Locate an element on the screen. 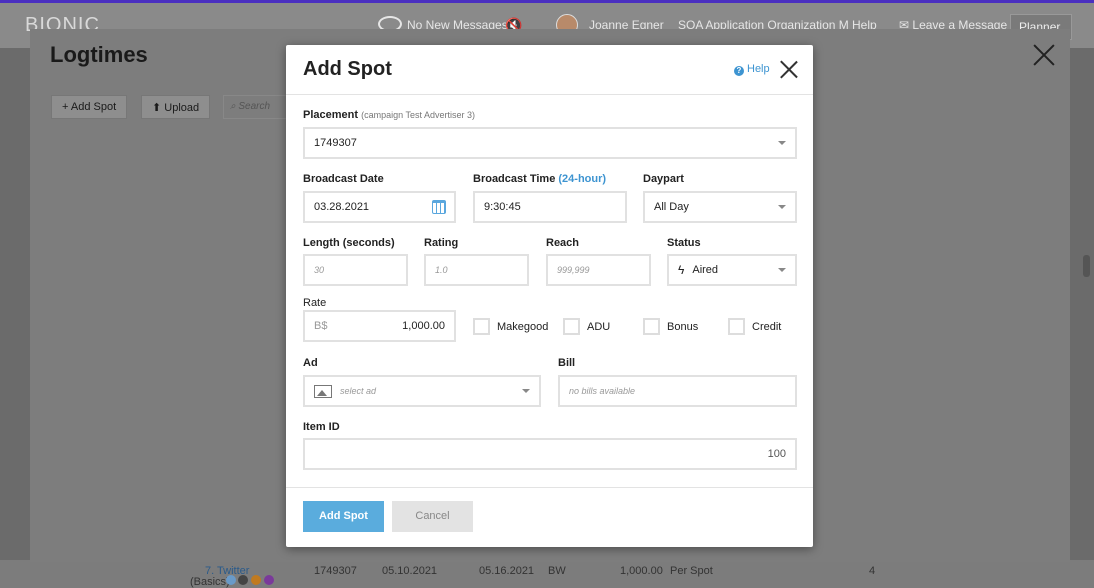 The width and height of the screenshot is (1094, 588). broadcast-date-value: 03.28.2021 is located at coordinates (342, 207).